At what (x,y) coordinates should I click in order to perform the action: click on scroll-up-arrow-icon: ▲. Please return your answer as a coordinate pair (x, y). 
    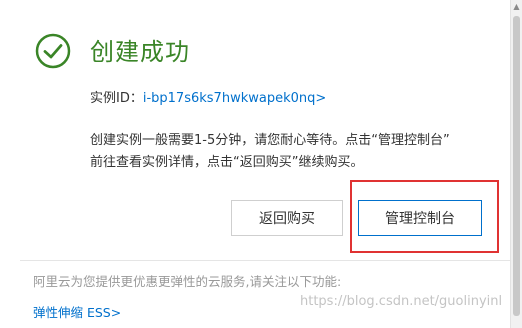
    Looking at the image, I should click on (516, 7).